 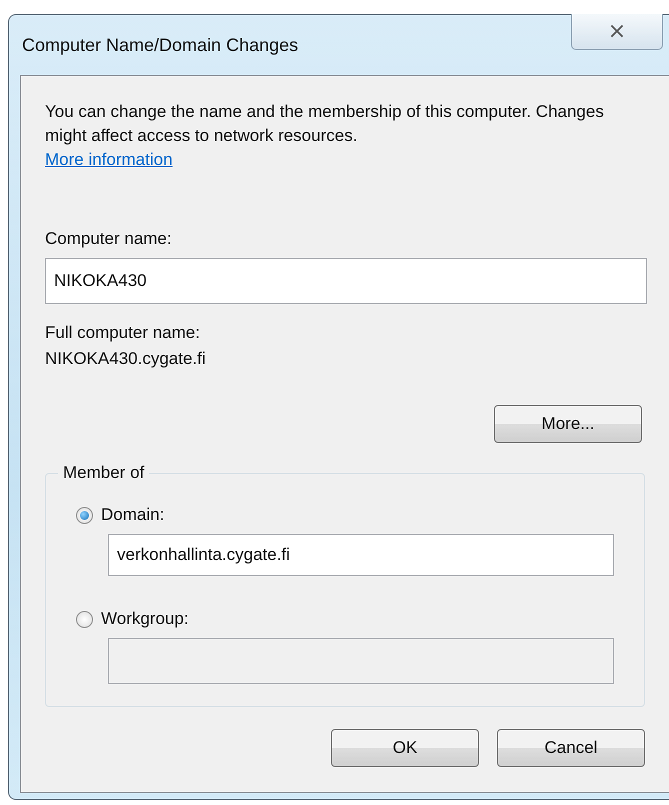 What do you see at coordinates (159, 45) in the screenshot?
I see `window-title: Computer Name/Domain Changes` at bounding box center [159, 45].